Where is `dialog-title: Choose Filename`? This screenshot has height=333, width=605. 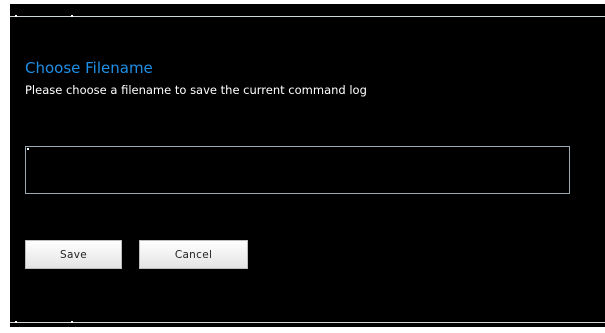
dialog-title: Choose Filename is located at coordinates (89, 68).